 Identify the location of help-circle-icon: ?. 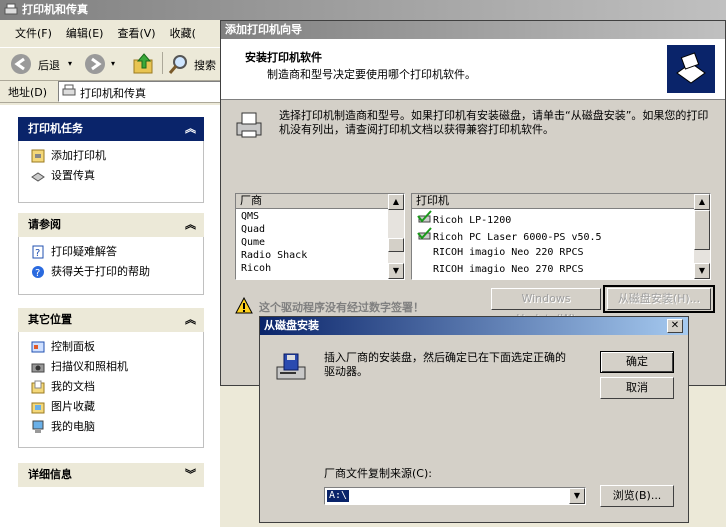
(38, 272).